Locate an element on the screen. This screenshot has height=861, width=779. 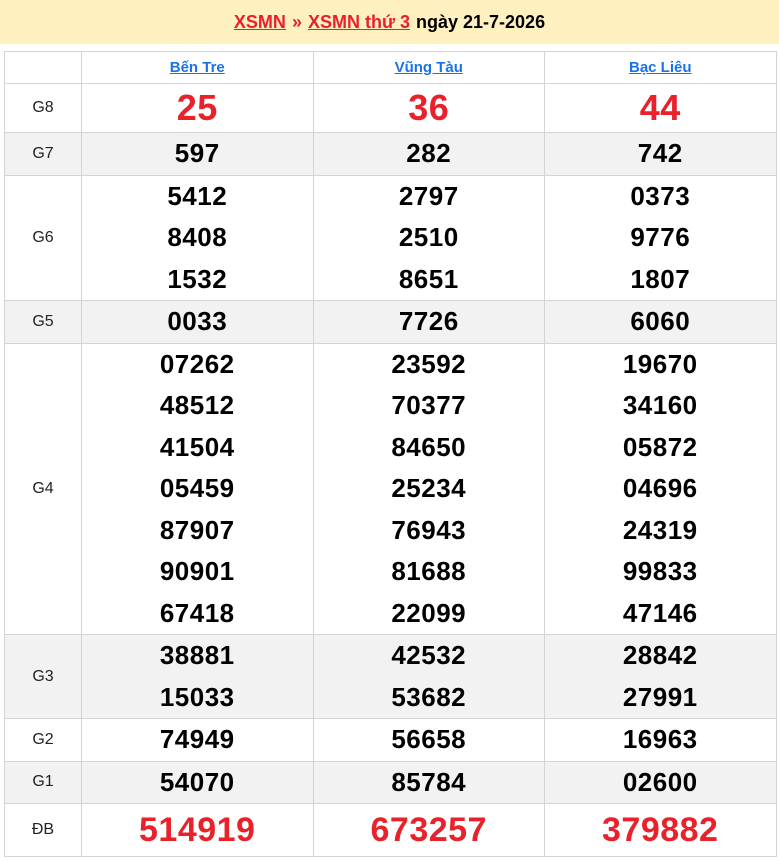
winning-number: 41504 is located at coordinates (197, 446).